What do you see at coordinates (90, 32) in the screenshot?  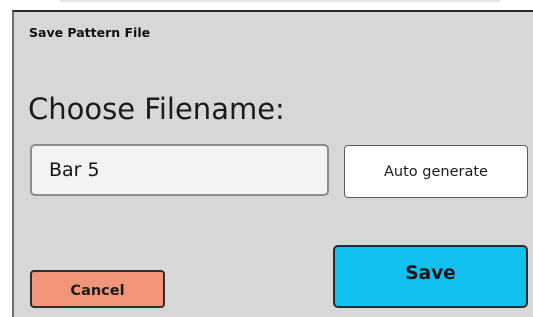 I see `dialog-title: Save Pattern File` at bounding box center [90, 32].